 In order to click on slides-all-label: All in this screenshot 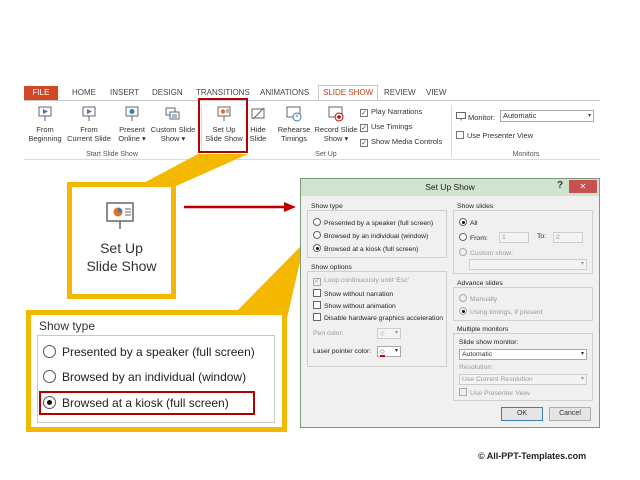, I will do `click(474, 223)`.